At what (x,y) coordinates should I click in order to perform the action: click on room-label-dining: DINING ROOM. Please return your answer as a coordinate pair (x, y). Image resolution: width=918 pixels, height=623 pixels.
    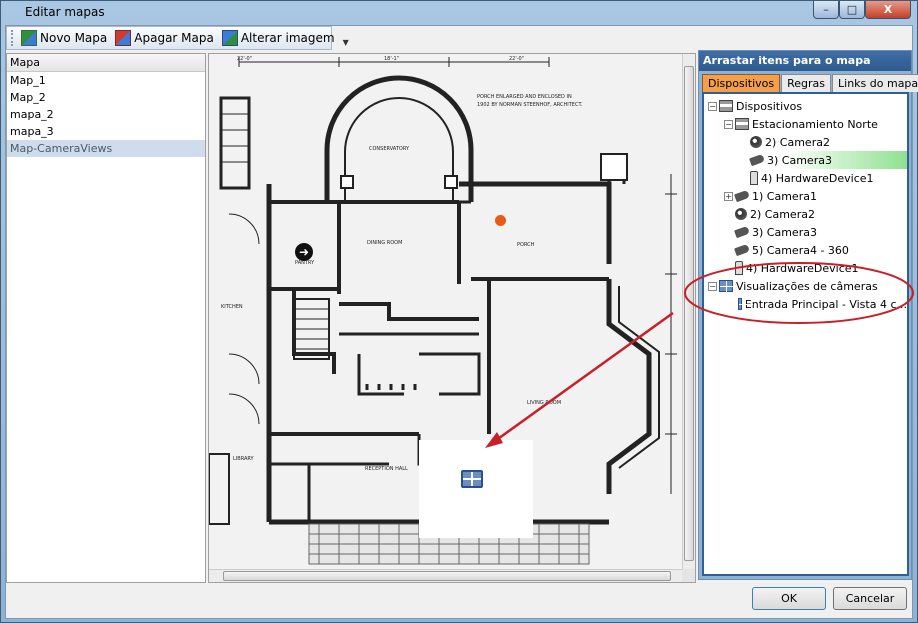
    Looking at the image, I should click on (384, 243).